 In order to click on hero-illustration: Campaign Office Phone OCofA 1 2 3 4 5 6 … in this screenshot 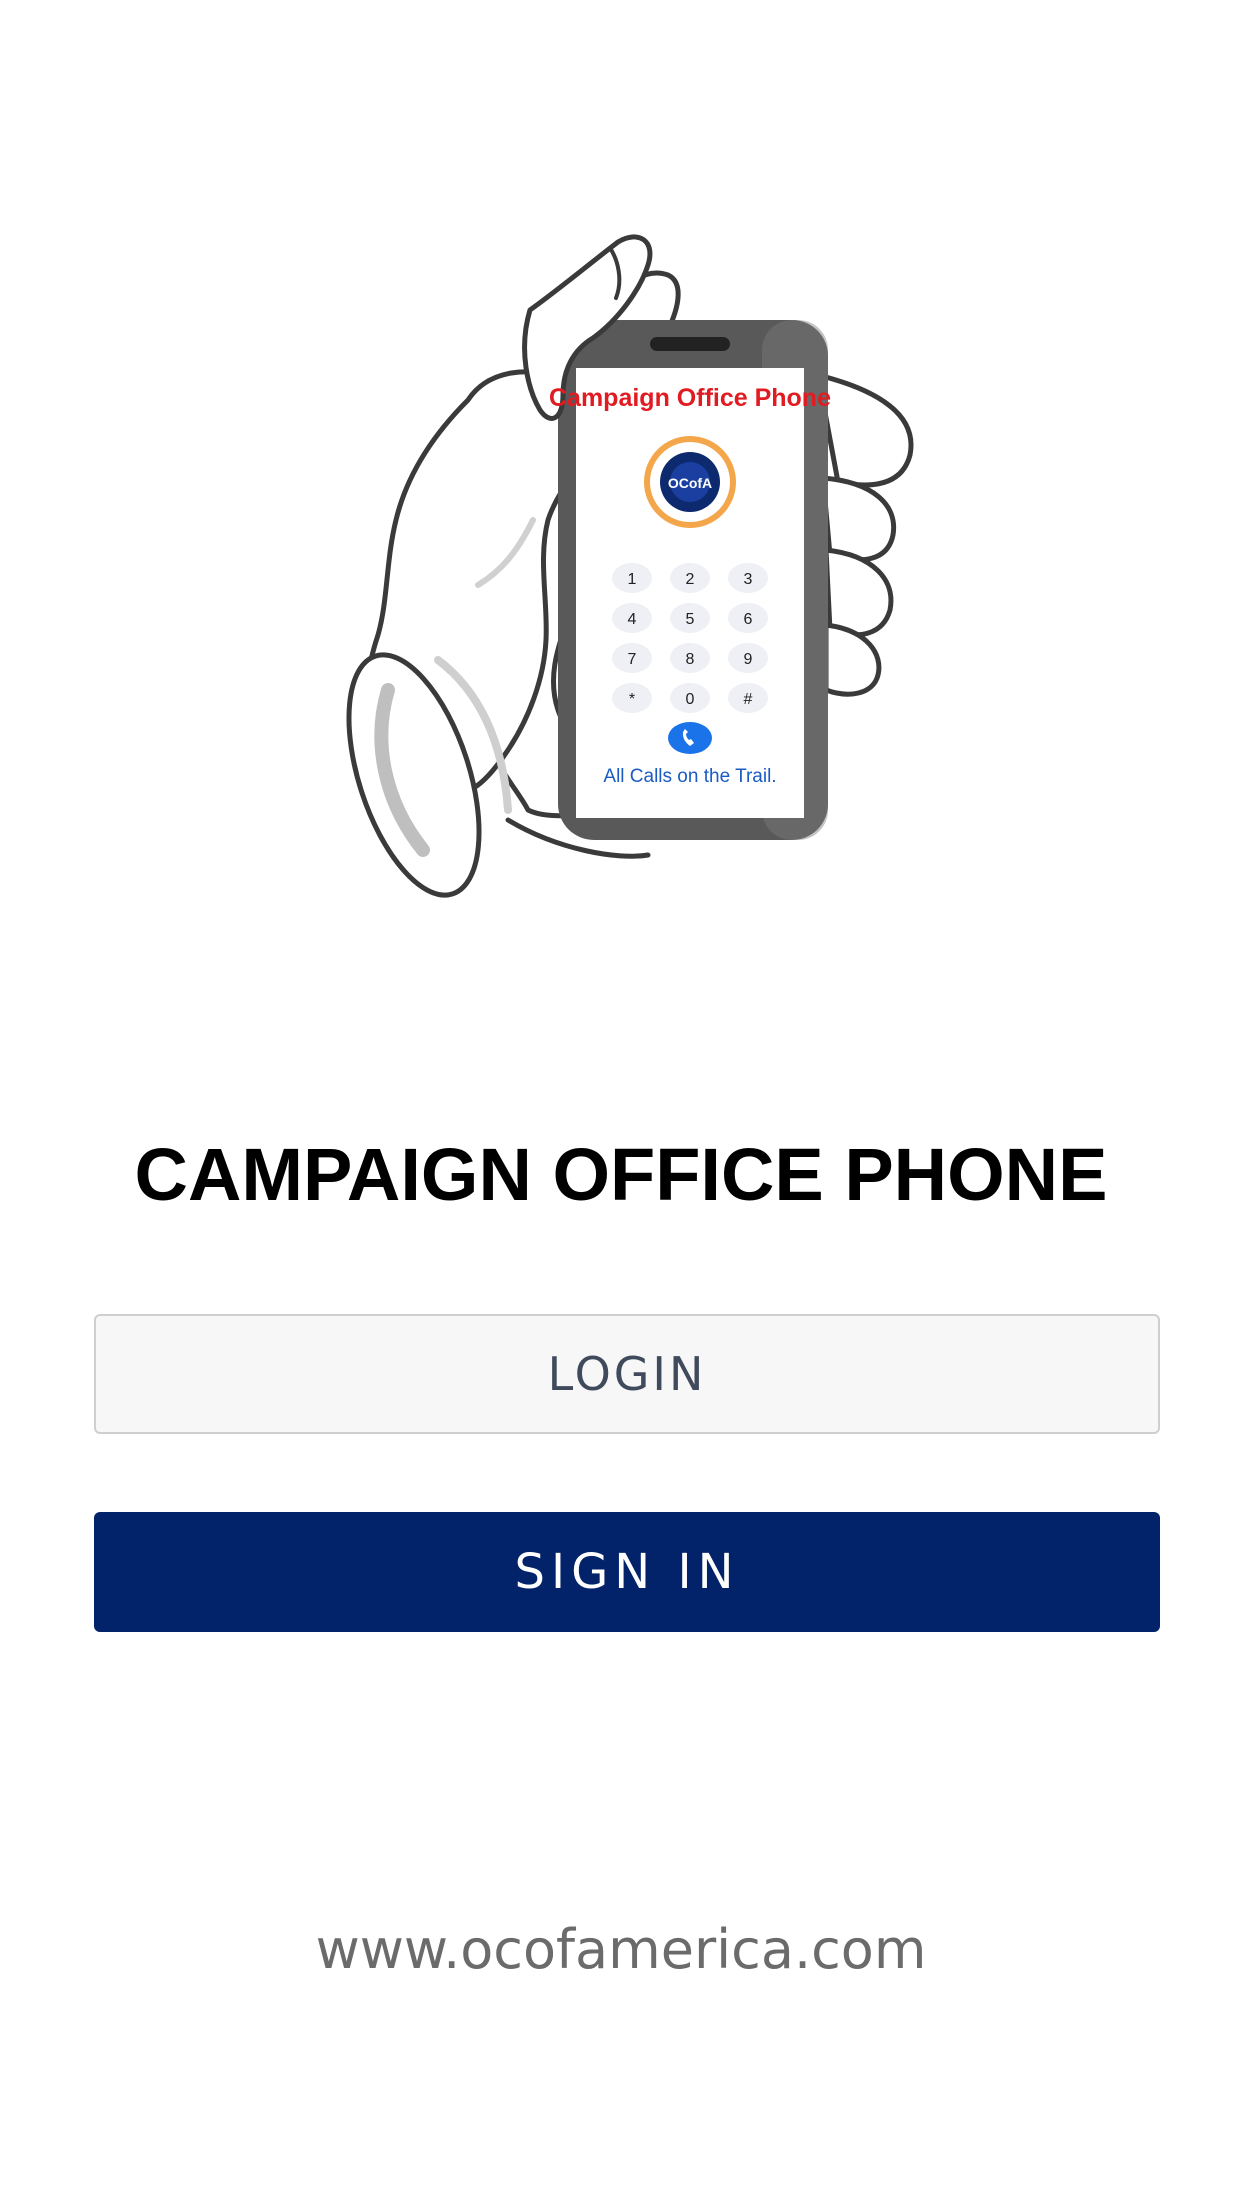, I will do `click(618, 560)`.